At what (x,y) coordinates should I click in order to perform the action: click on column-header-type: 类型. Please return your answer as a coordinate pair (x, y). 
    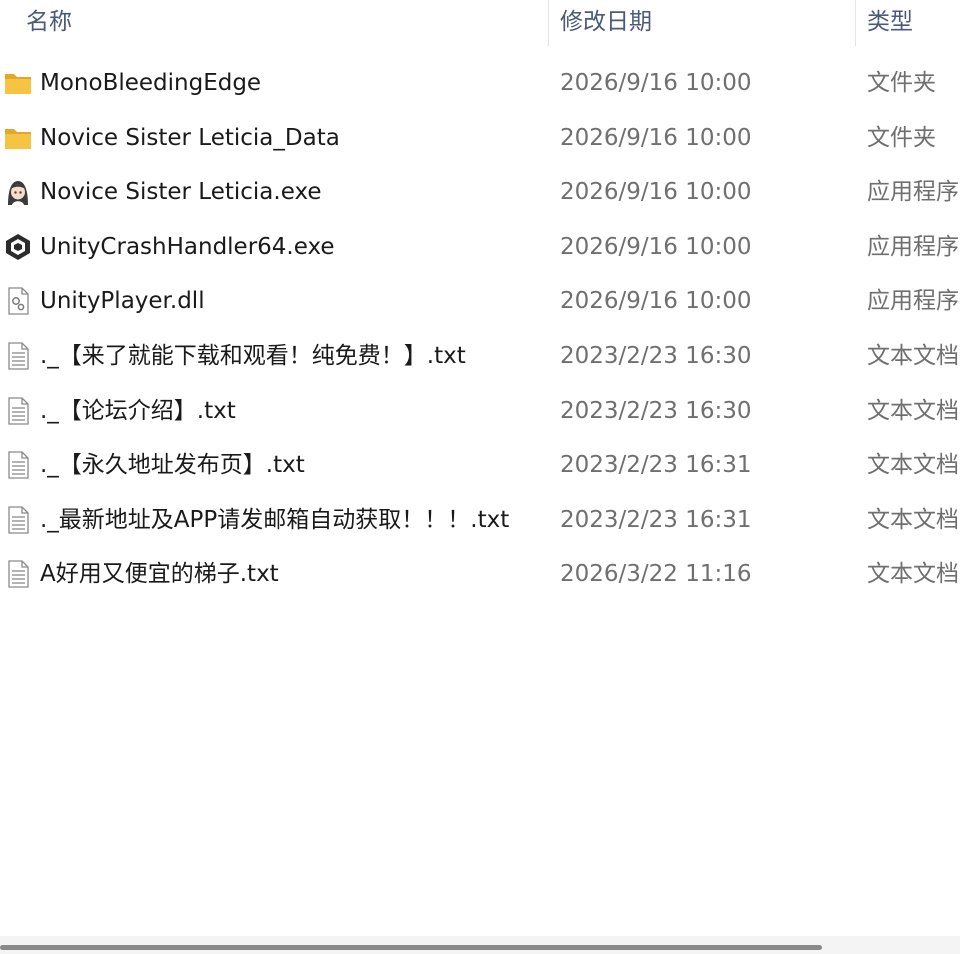
    Looking at the image, I should click on (913, 23).